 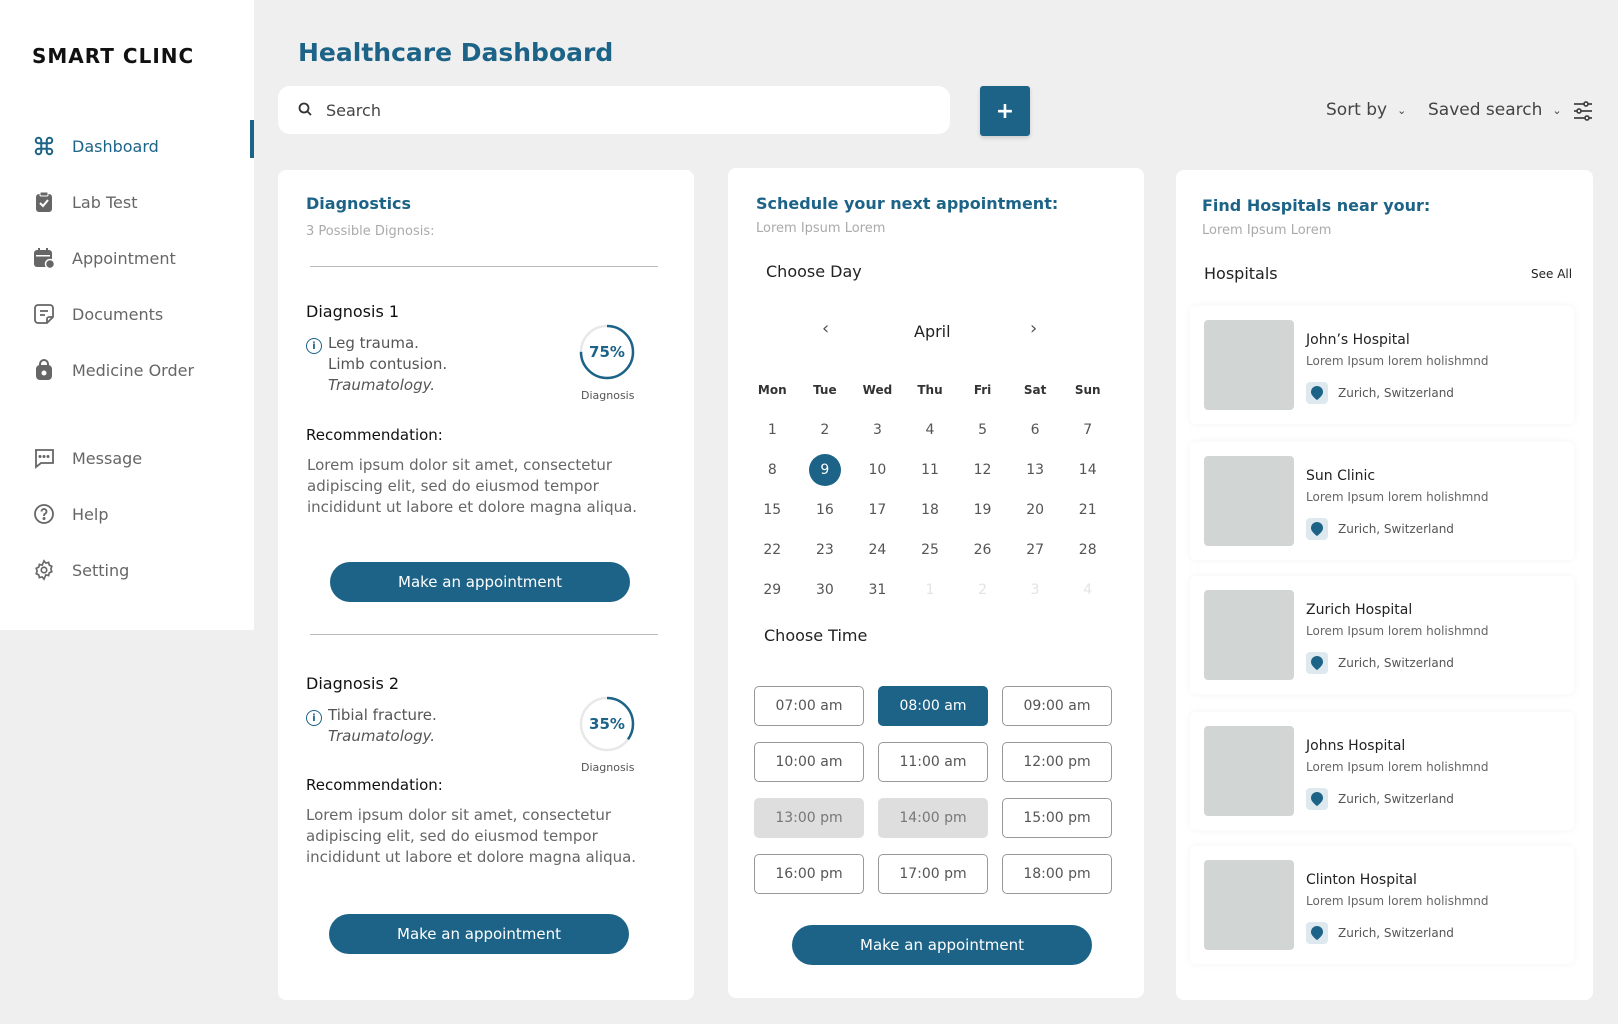 What do you see at coordinates (456, 52) in the screenshot?
I see `page-title: Healthcare Dashboard` at bounding box center [456, 52].